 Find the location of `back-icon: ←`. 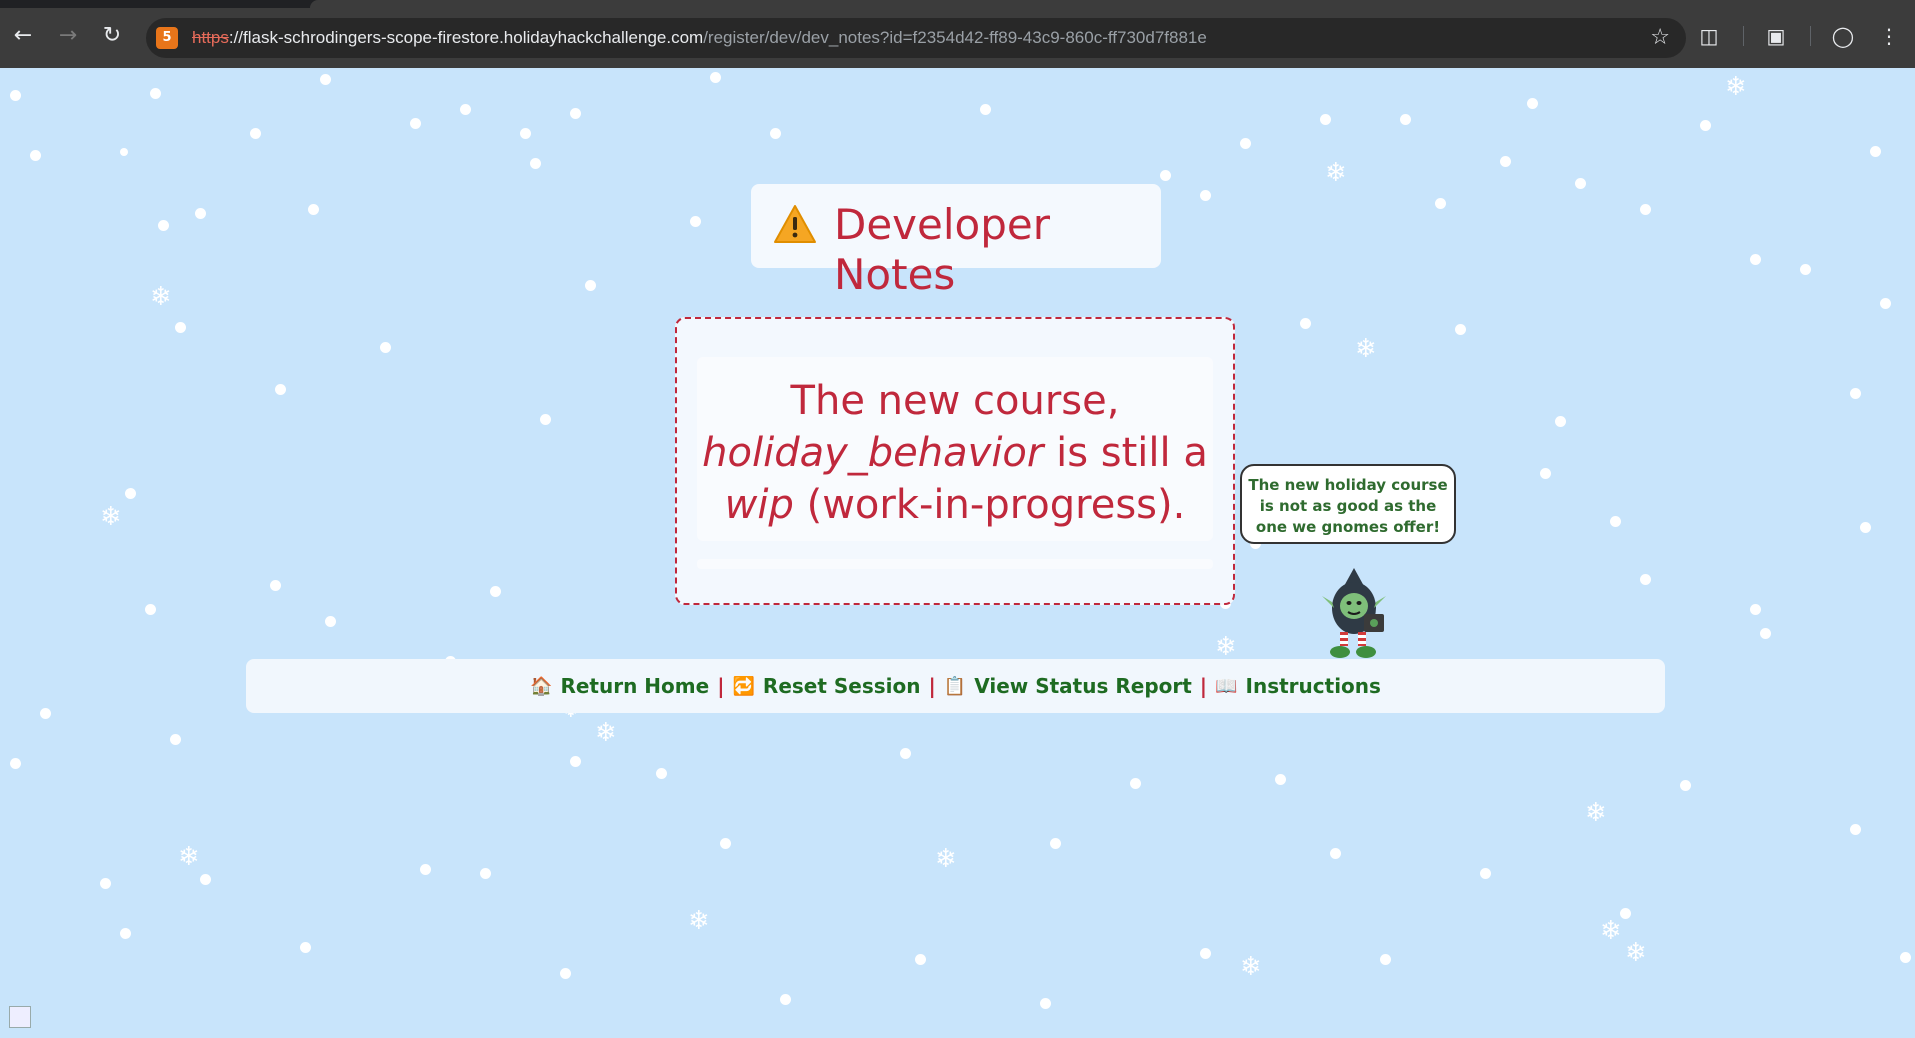

back-icon: ← is located at coordinates (23, 36).